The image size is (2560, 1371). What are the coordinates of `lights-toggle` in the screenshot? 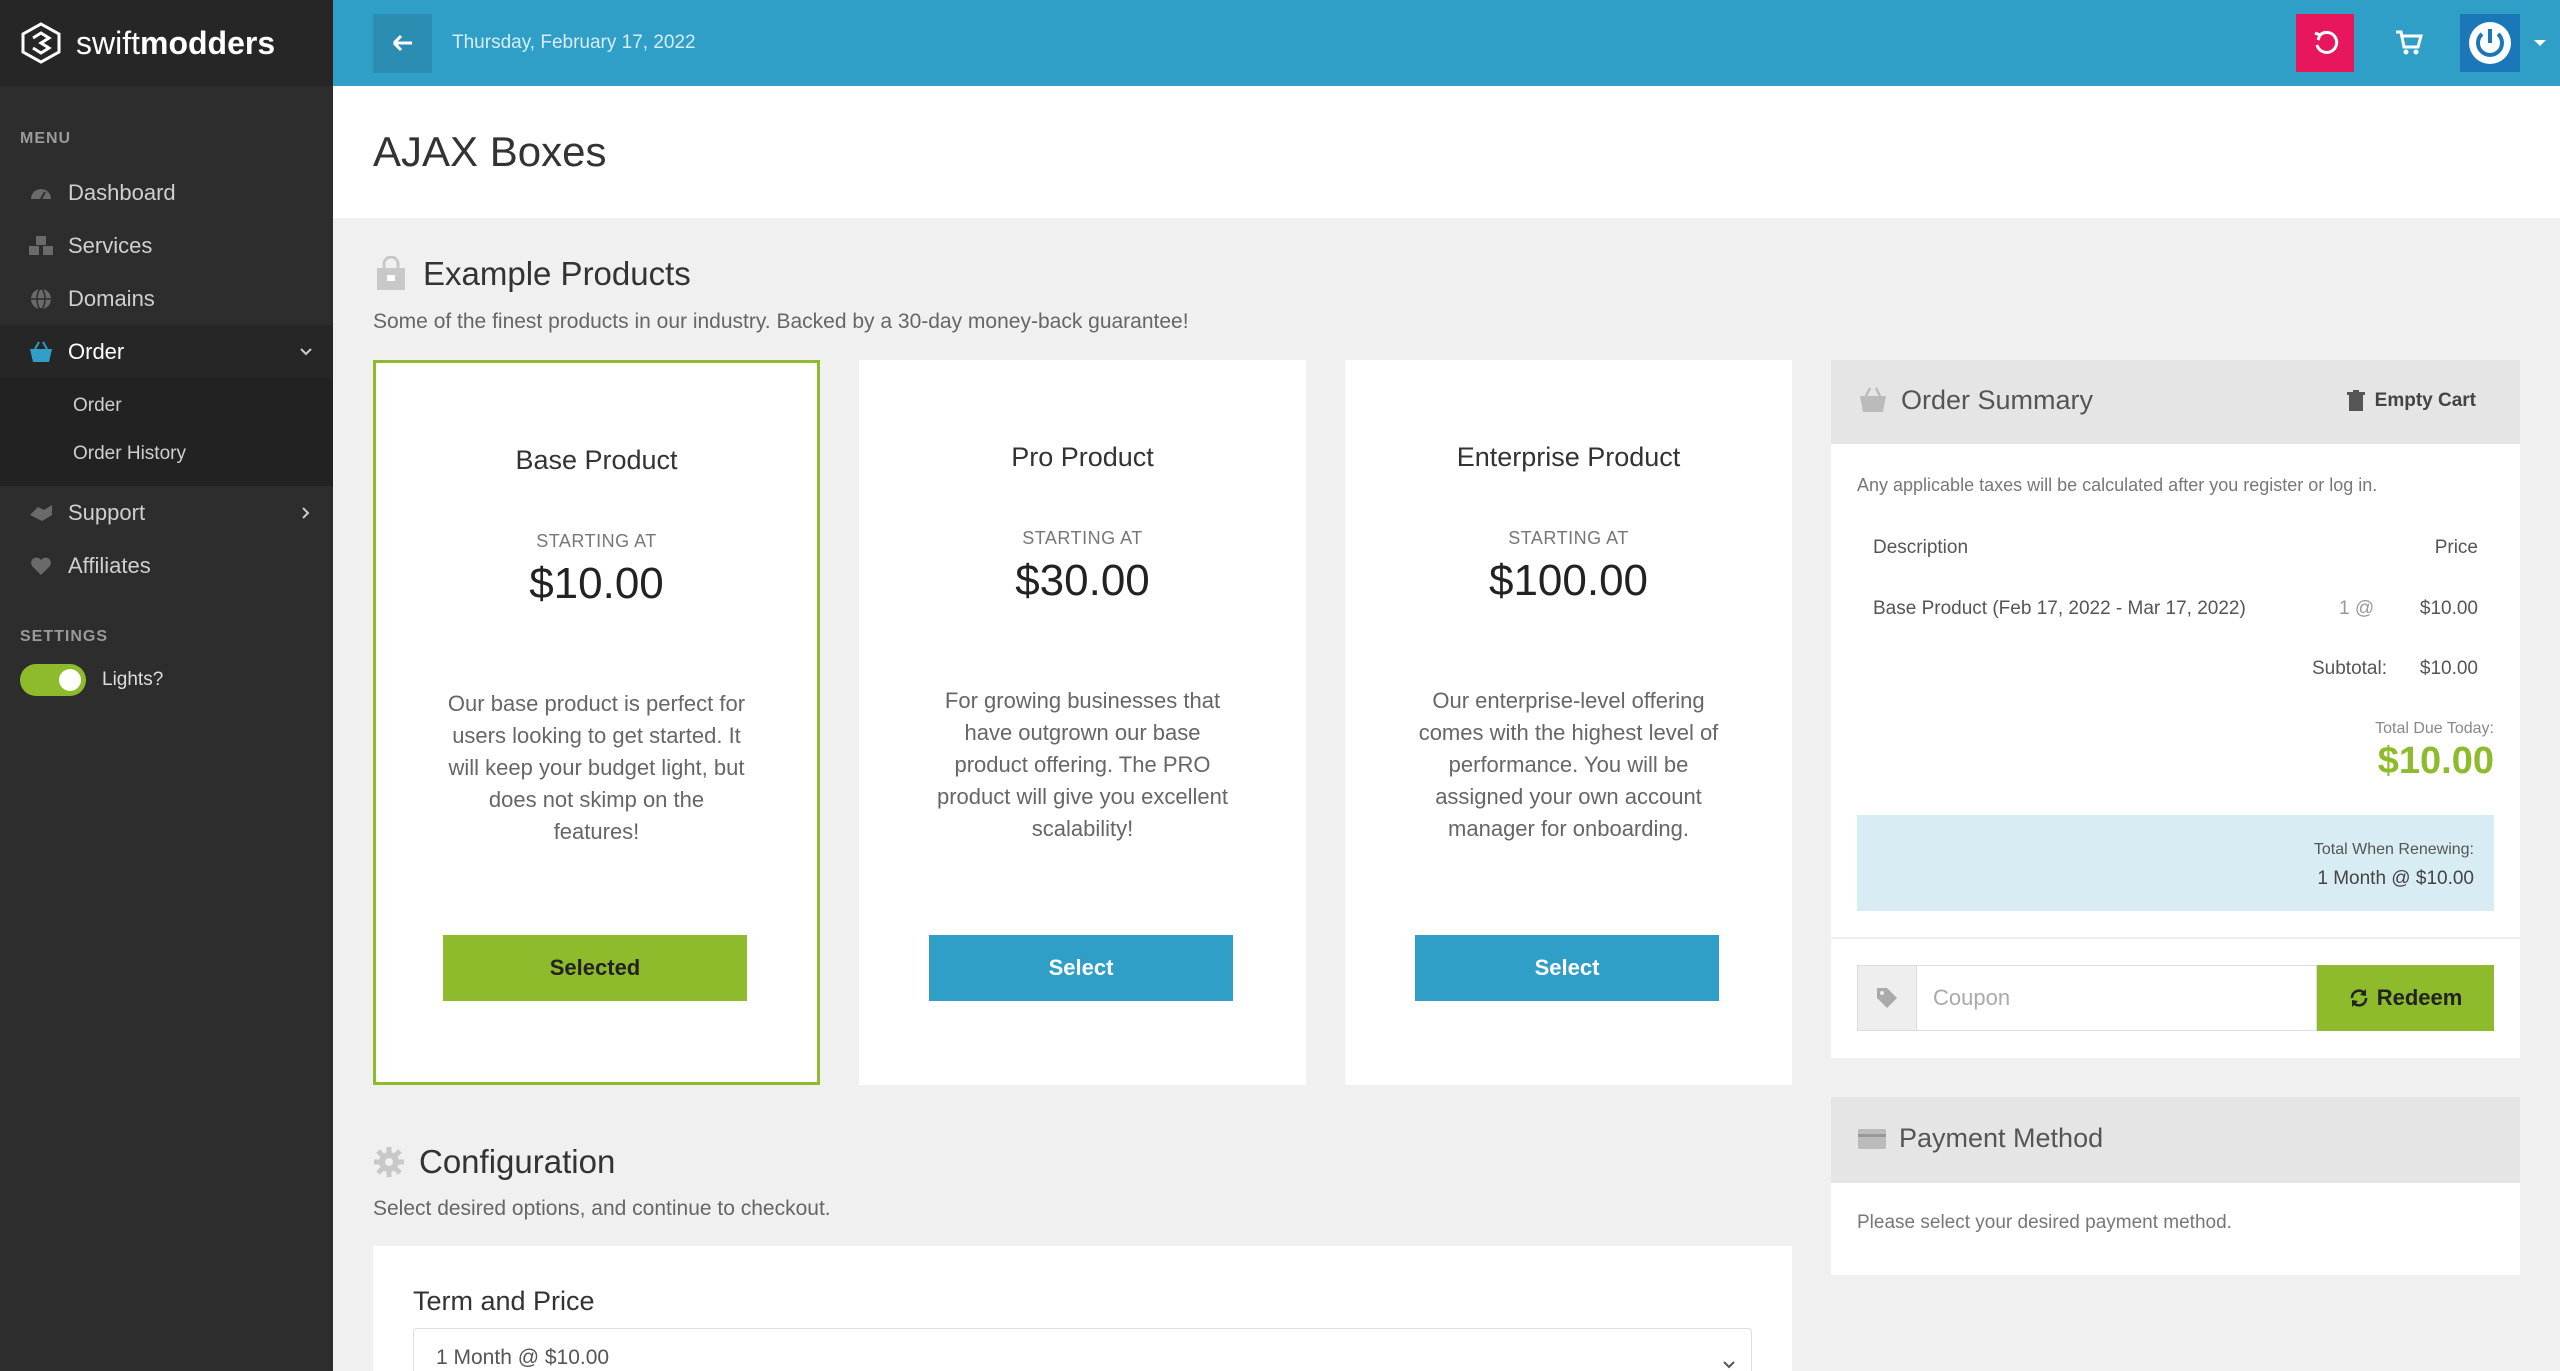 It's located at (53, 680).